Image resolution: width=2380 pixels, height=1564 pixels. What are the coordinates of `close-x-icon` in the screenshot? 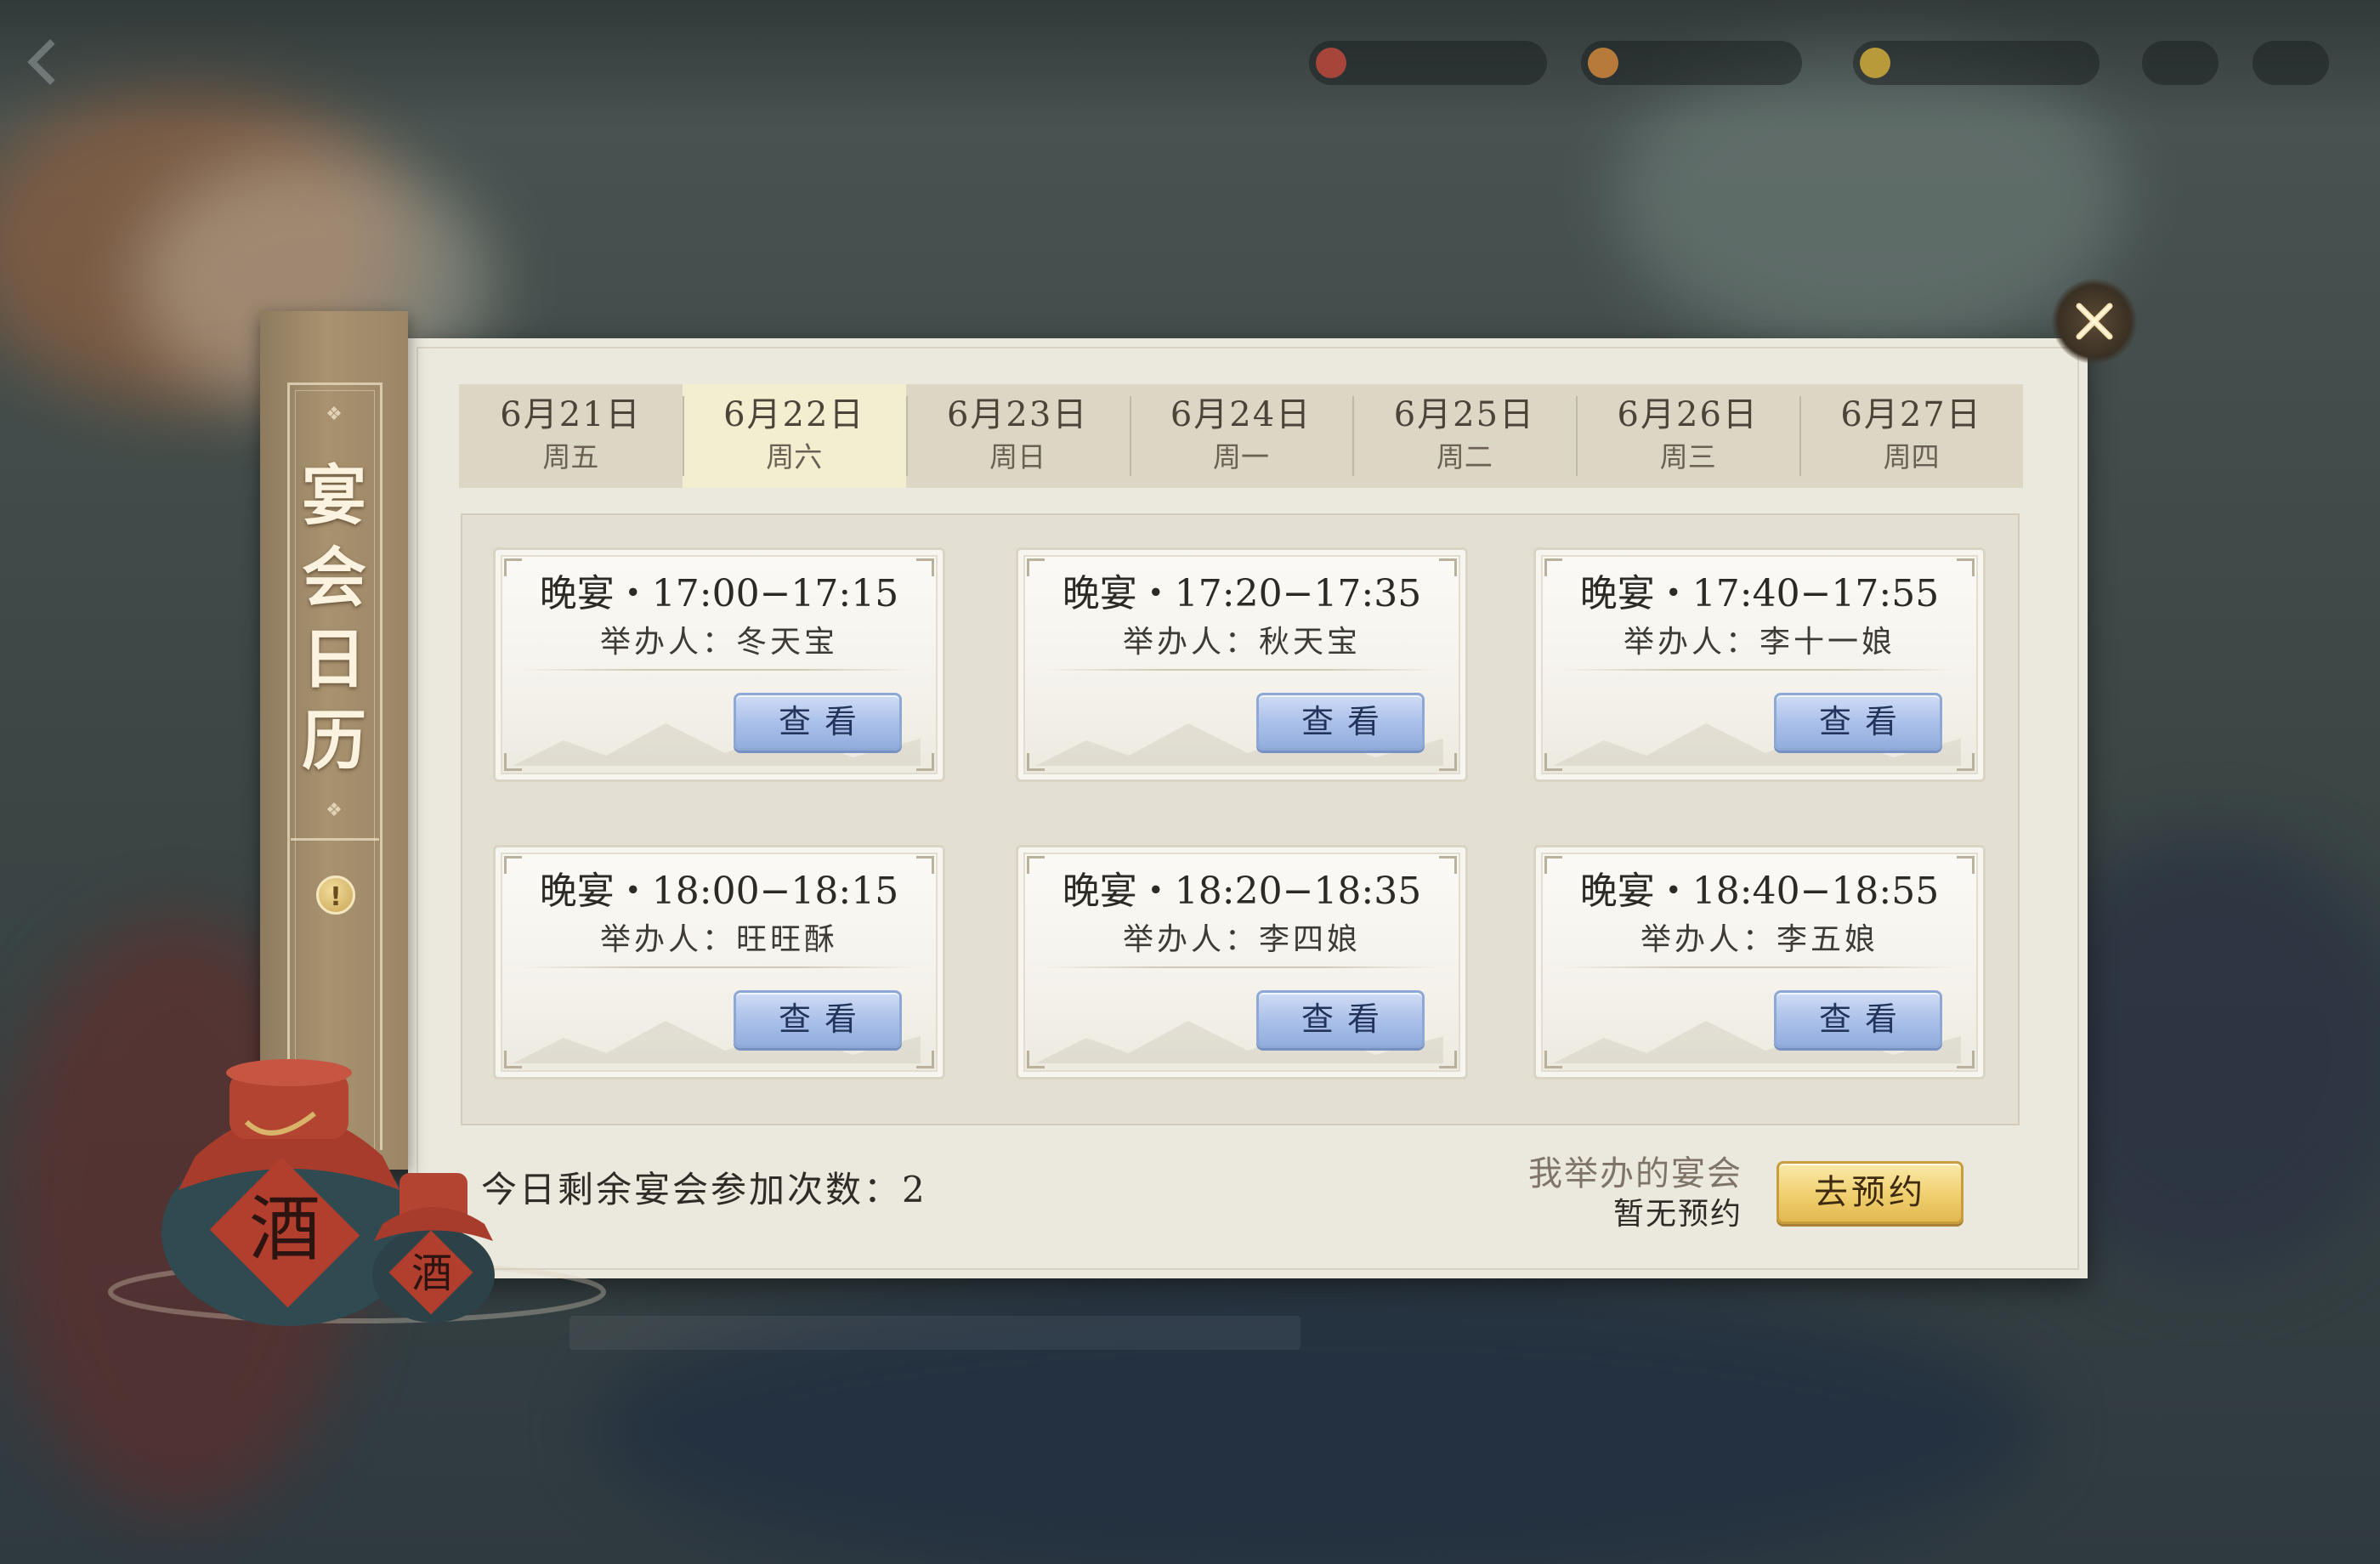 It's located at (2094, 321).